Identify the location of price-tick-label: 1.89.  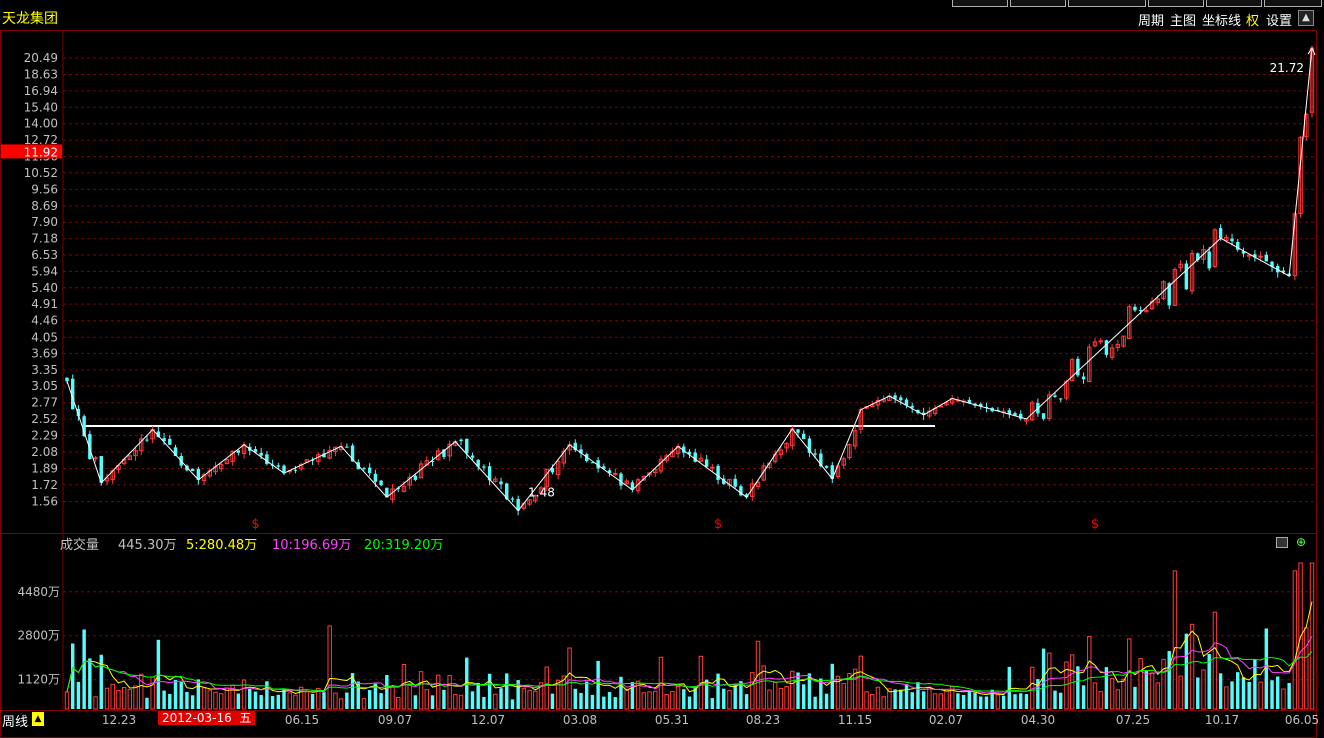
(44, 469).